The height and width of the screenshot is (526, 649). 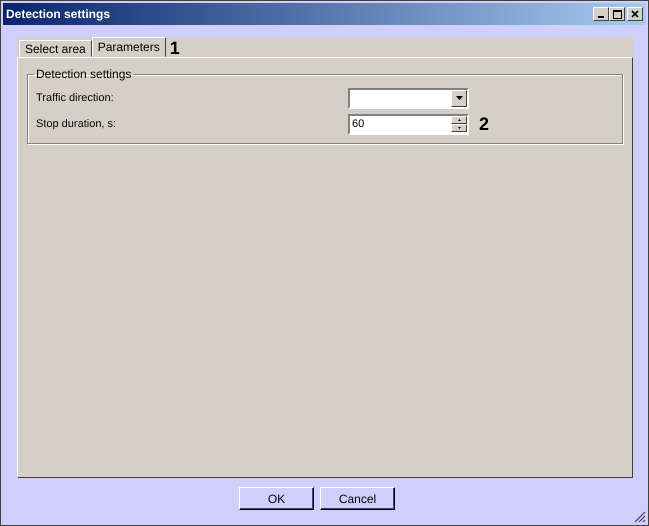 What do you see at coordinates (357, 498) in the screenshot?
I see `dialog-button: Cancel` at bounding box center [357, 498].